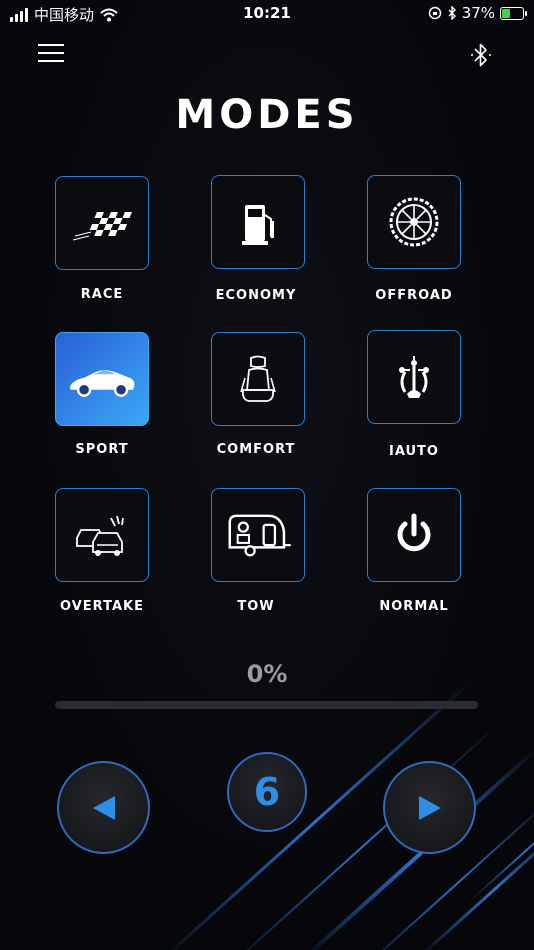 The width and height of the screenshot is (534, 950). I want to click on mode-tow-label: TOW, so click(256, 606).